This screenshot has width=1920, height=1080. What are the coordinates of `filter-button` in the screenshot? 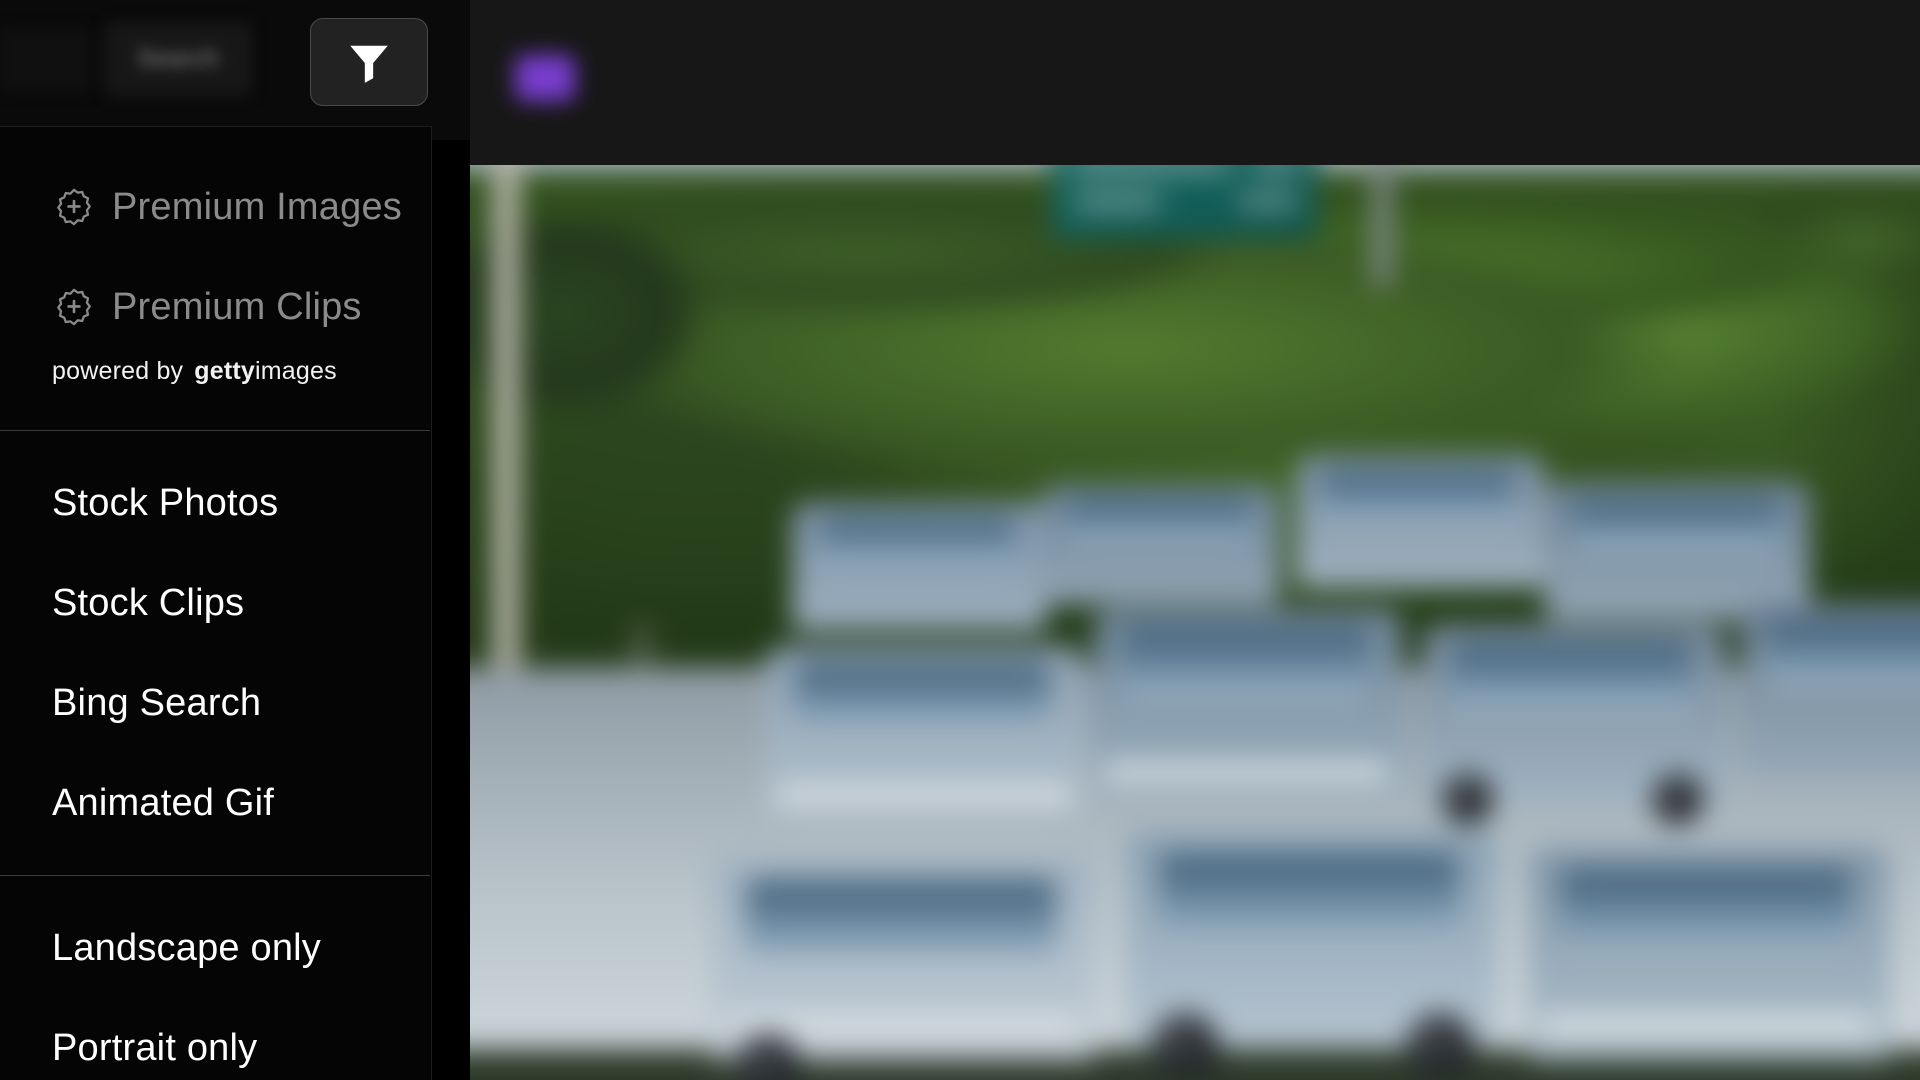 It's located at (369, 62).